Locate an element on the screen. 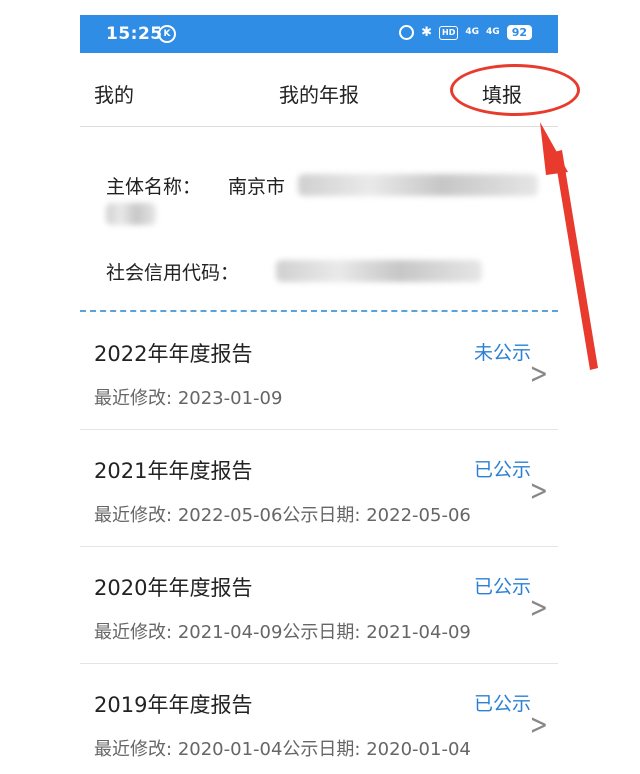  modified-date: 2021-04-09 is located at coordinates (230, 632).